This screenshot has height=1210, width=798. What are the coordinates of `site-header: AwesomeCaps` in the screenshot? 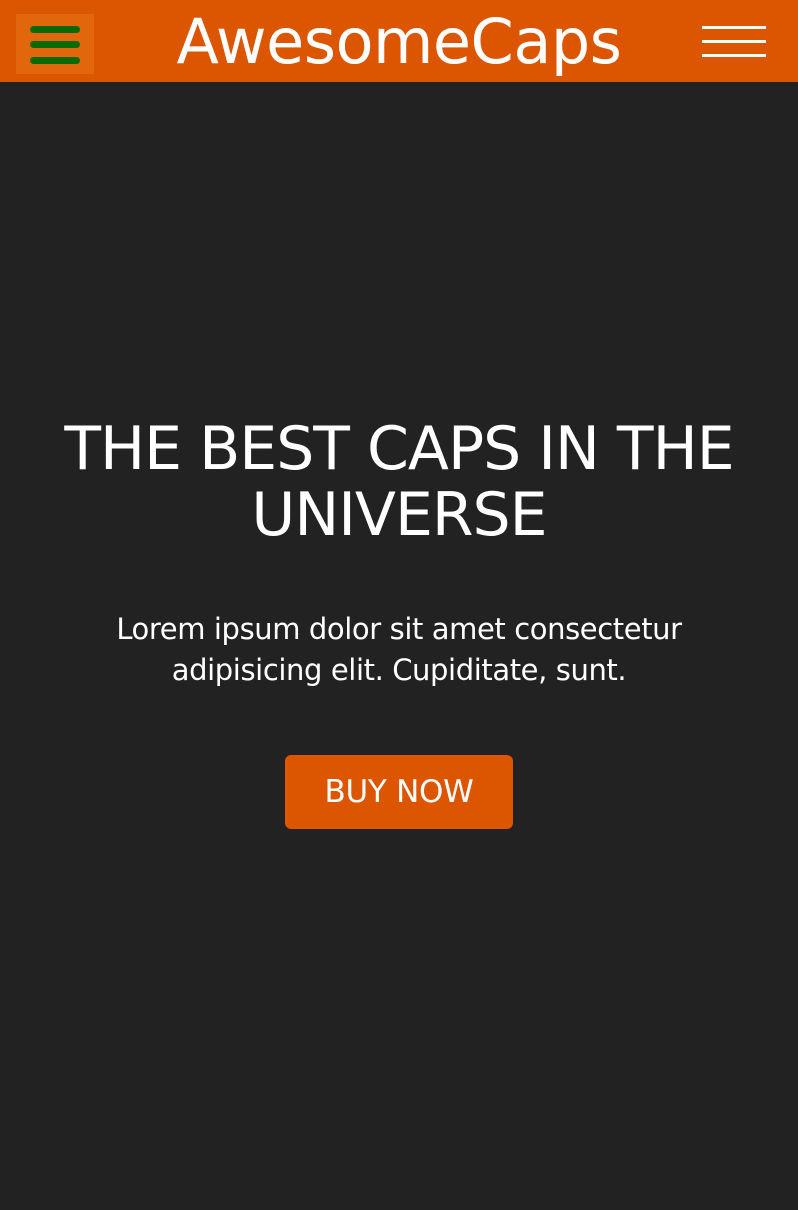 It's located at (399, 41).